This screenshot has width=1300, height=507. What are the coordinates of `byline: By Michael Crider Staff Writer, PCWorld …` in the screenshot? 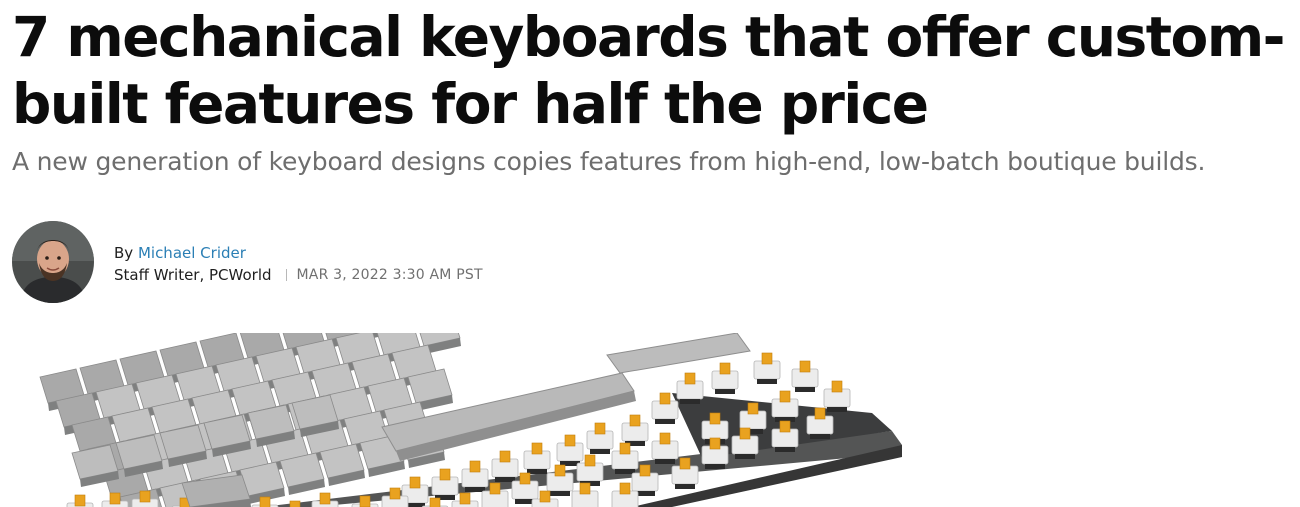 It's located at (247, 262).